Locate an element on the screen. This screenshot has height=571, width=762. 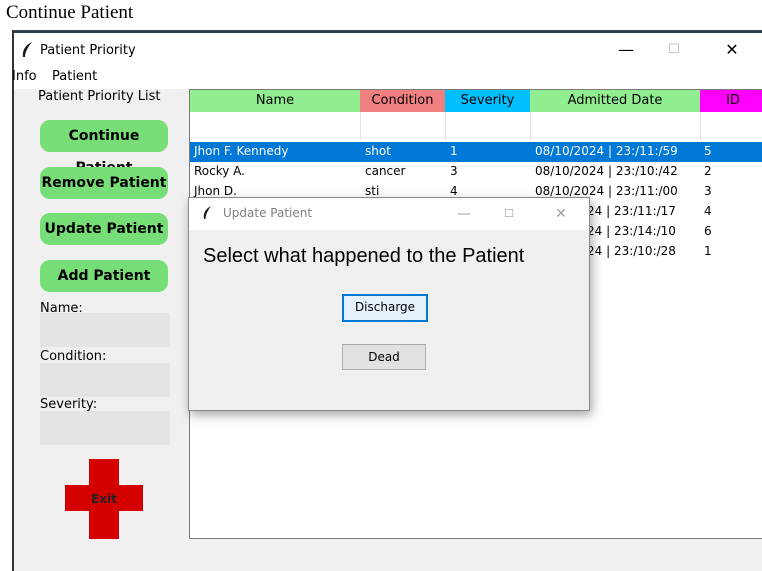
menu-info: Info is located at coordinates (24, 76).